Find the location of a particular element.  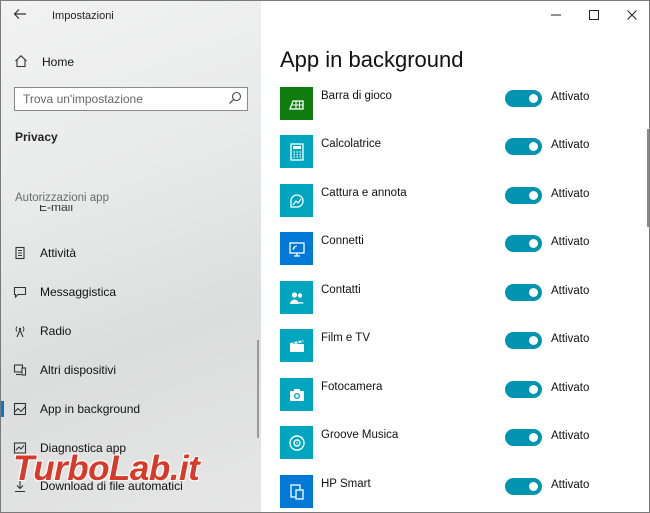

section-title: Privacy is located at coordinates (36, 137).